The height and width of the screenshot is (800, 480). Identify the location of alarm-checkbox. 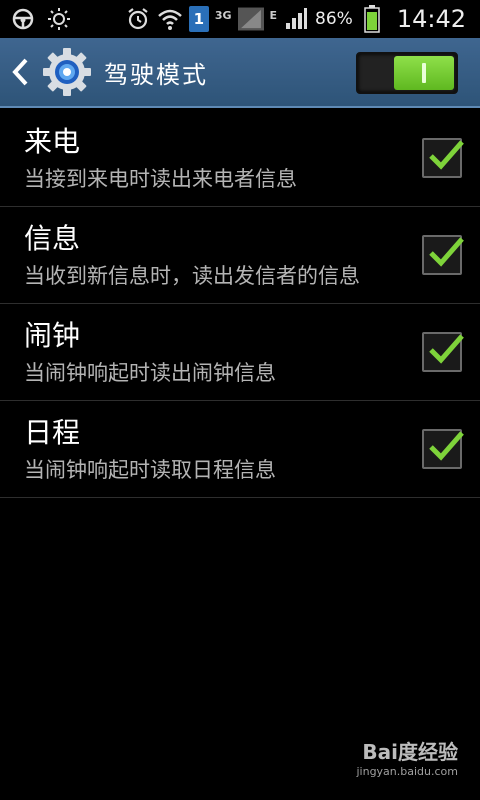
(443, 352).